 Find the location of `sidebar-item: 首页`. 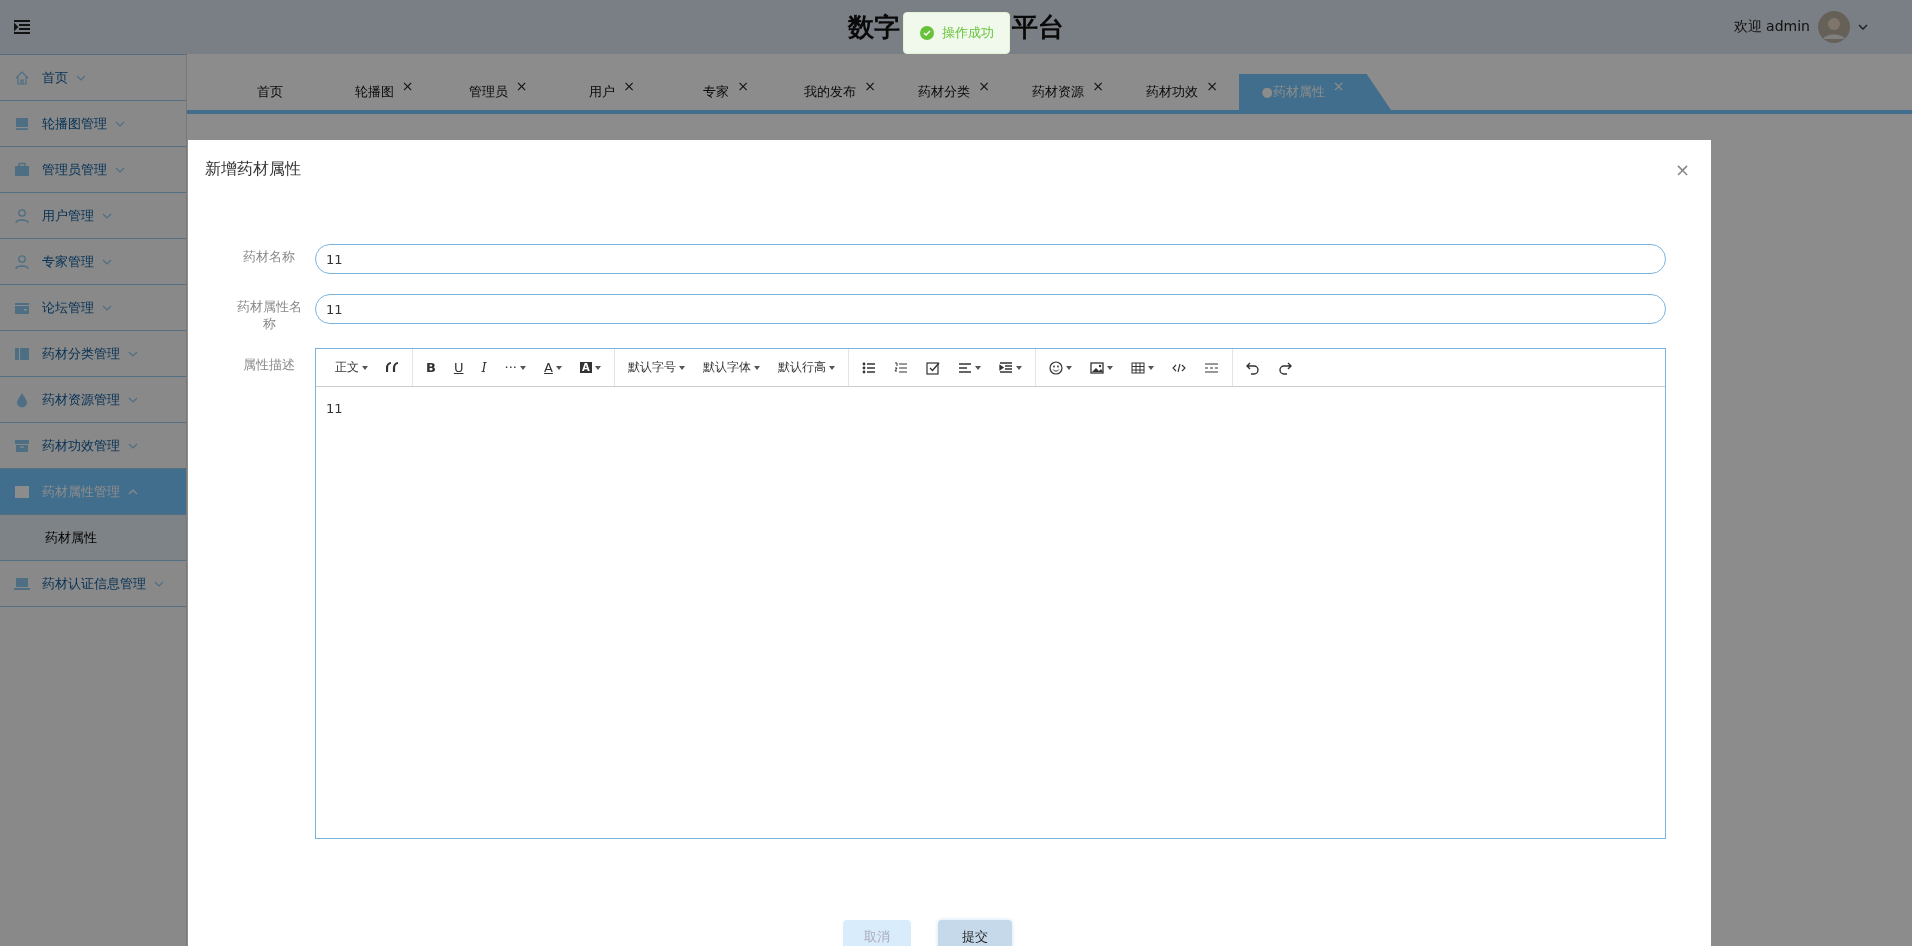

sidebar-item: 首页 is located at coordinates (93, 78).